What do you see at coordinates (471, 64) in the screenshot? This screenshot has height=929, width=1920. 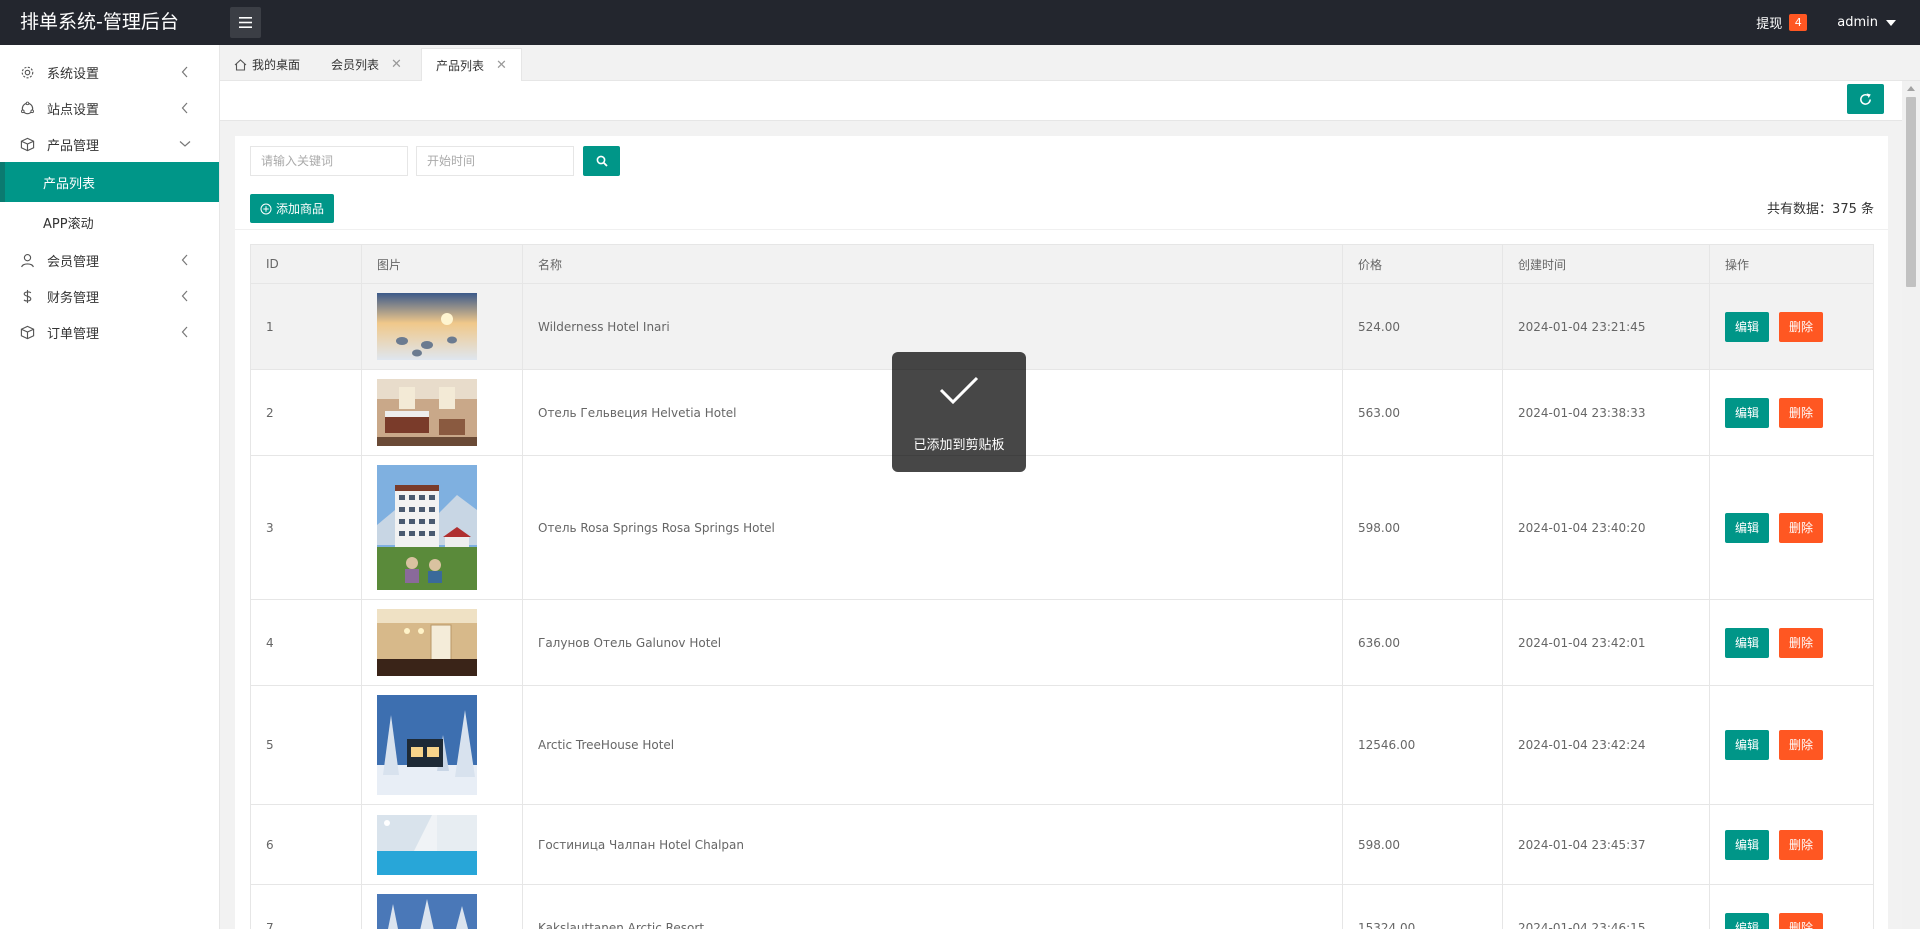 I see `tab-product-list: 产品列表 ✕` at bounding box center [471, 64].